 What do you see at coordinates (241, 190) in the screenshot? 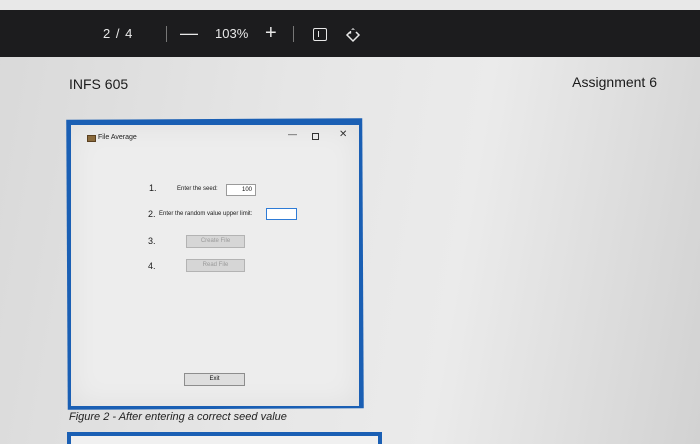
I see `seed-input: 100` at bounding box center [241, 190].